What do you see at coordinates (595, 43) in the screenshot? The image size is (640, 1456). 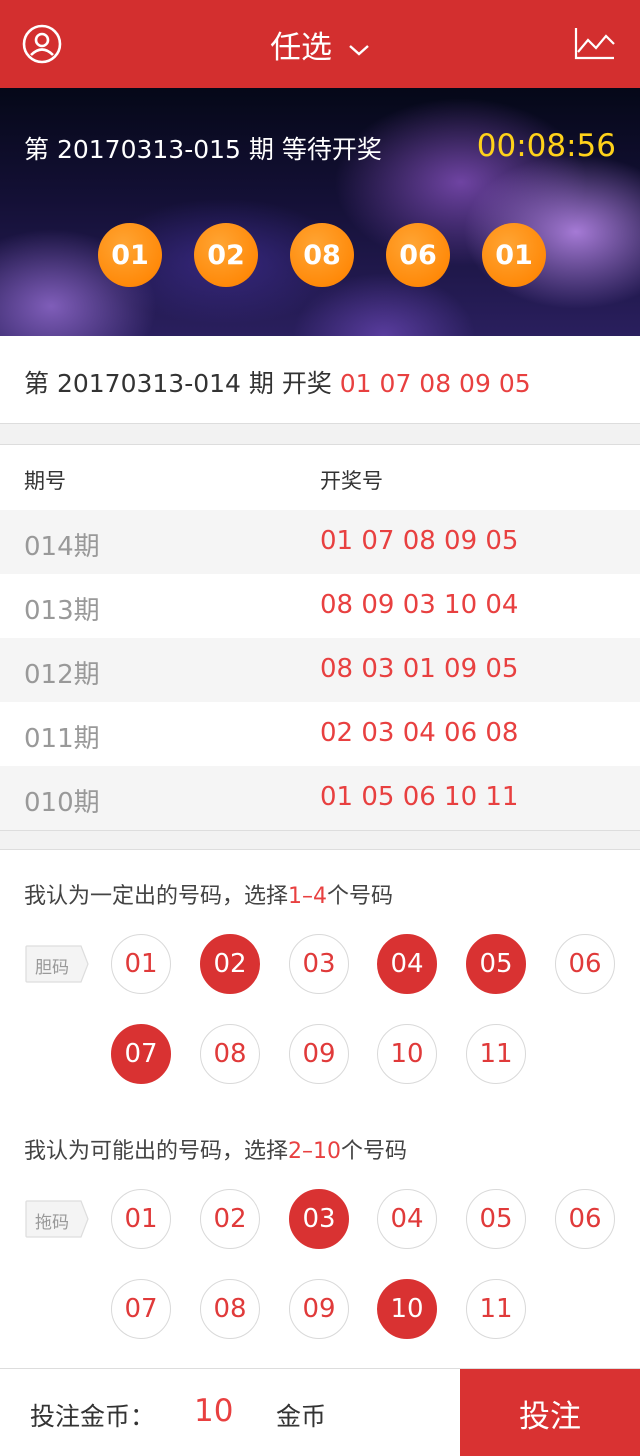 I see `trend-chart-icon` at bounding box center [595, 43].